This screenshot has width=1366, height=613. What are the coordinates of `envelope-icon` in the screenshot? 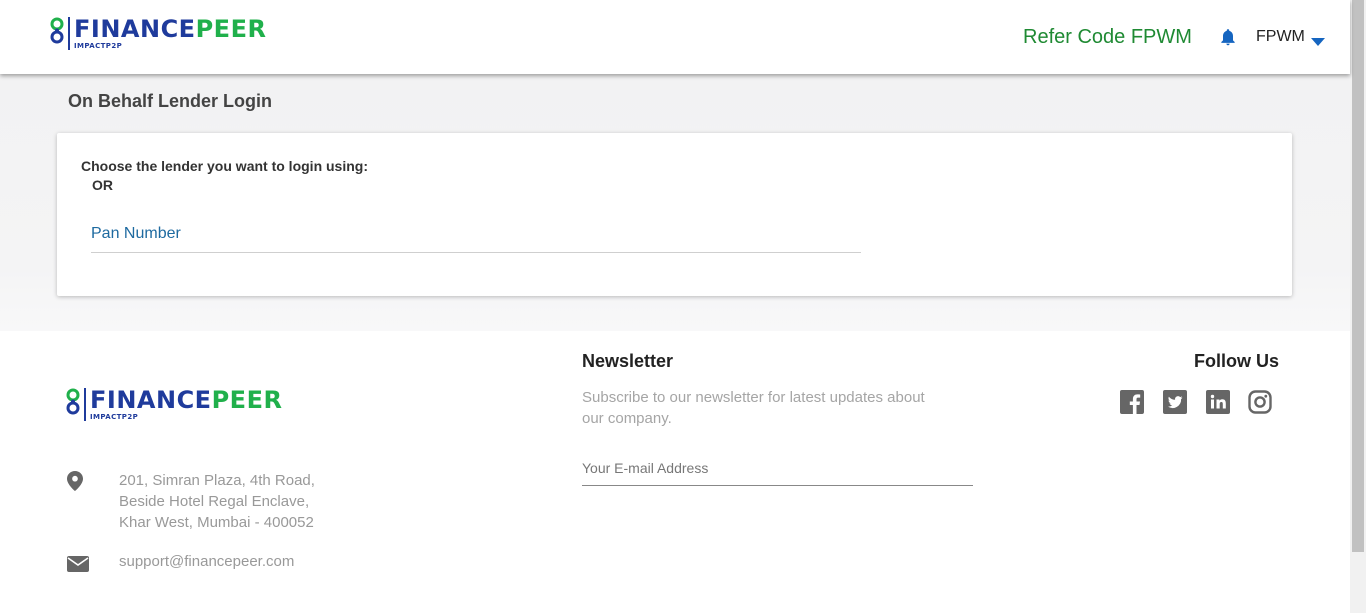 It's located at (78, 566).